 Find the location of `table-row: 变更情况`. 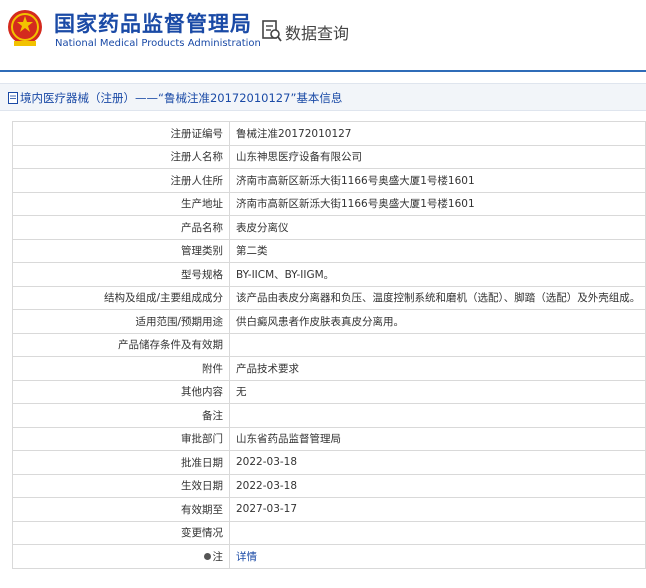

table-row: 变更情况 is located at coordinates (329, 532).